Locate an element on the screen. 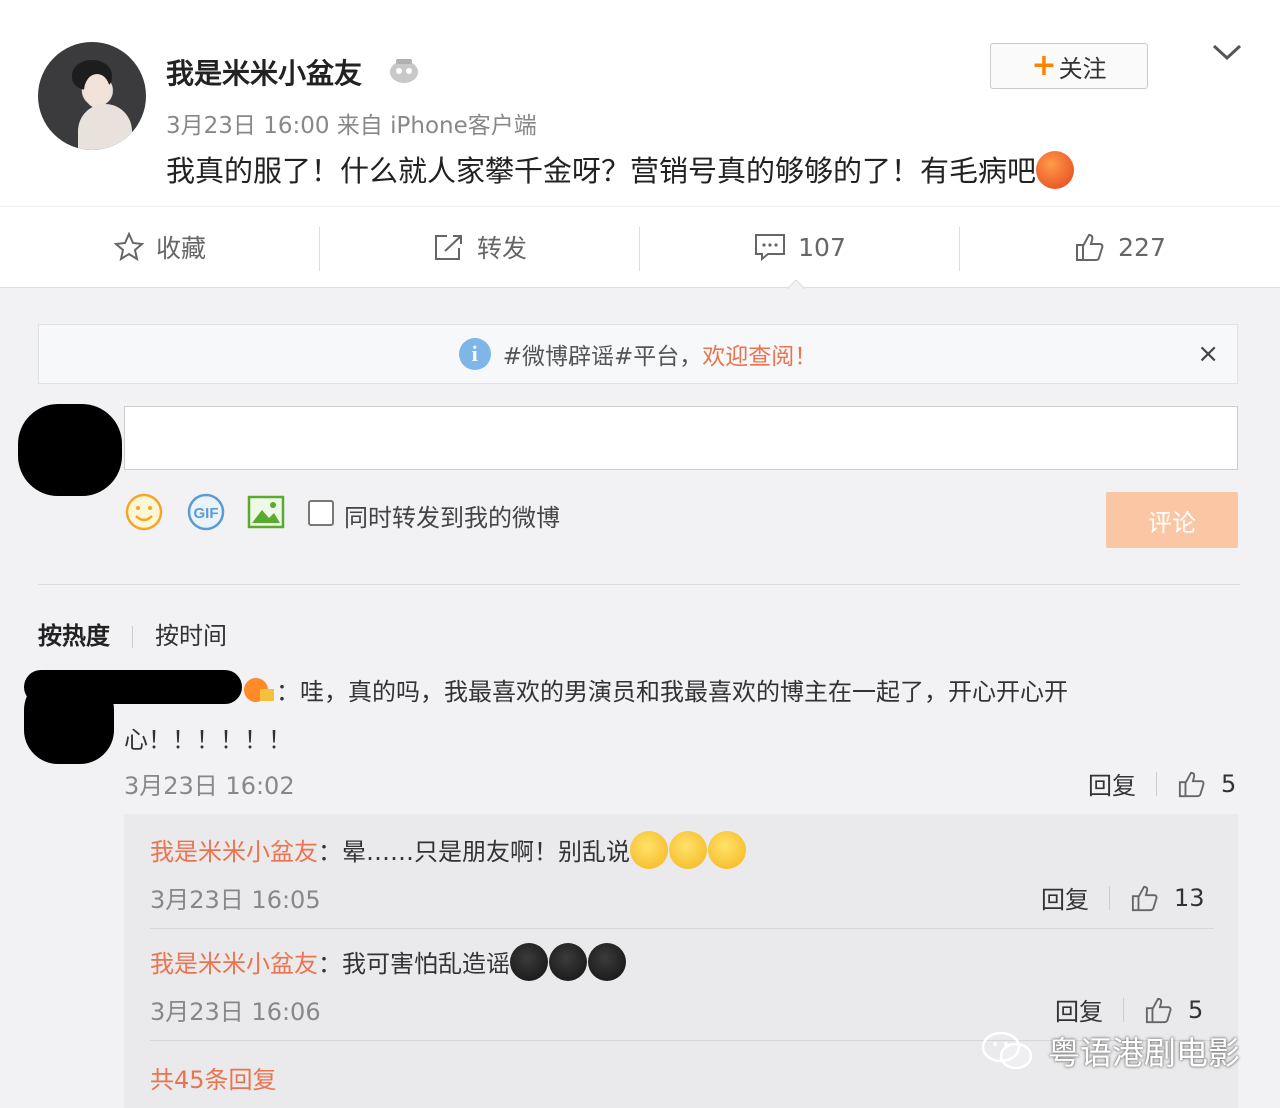 This screenshot has width=1280, height=1108. gif-icon: GIF is located at coordinates (206, 512).